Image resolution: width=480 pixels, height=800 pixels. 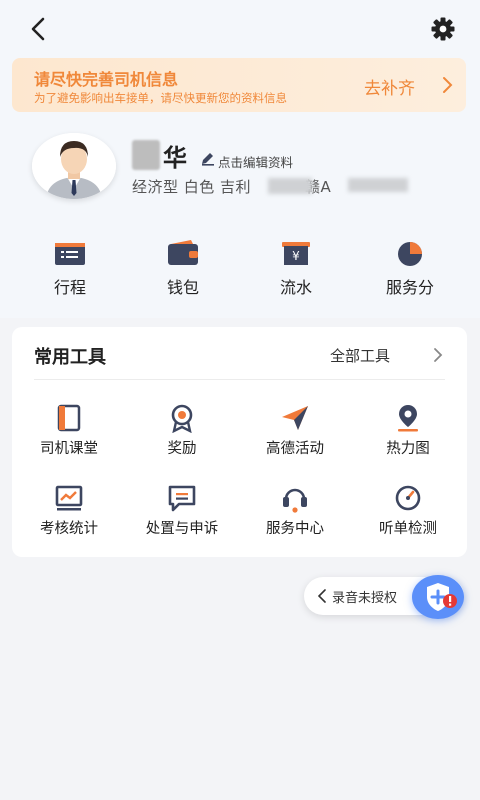 I want to click on quick-action-label: 行程, so click(x=69, y=287).